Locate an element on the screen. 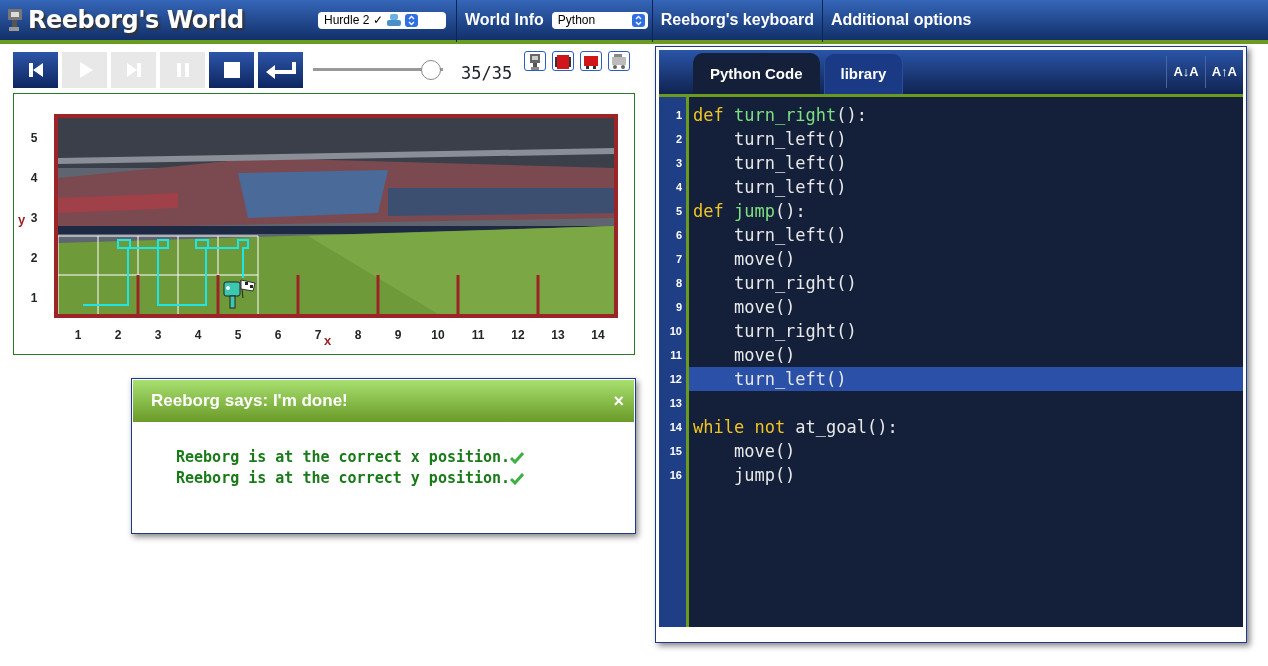 This screenshot has width=1268, height=666. dialog-title: Reeborg says: I'm done! is located at coordinates (249, 401).